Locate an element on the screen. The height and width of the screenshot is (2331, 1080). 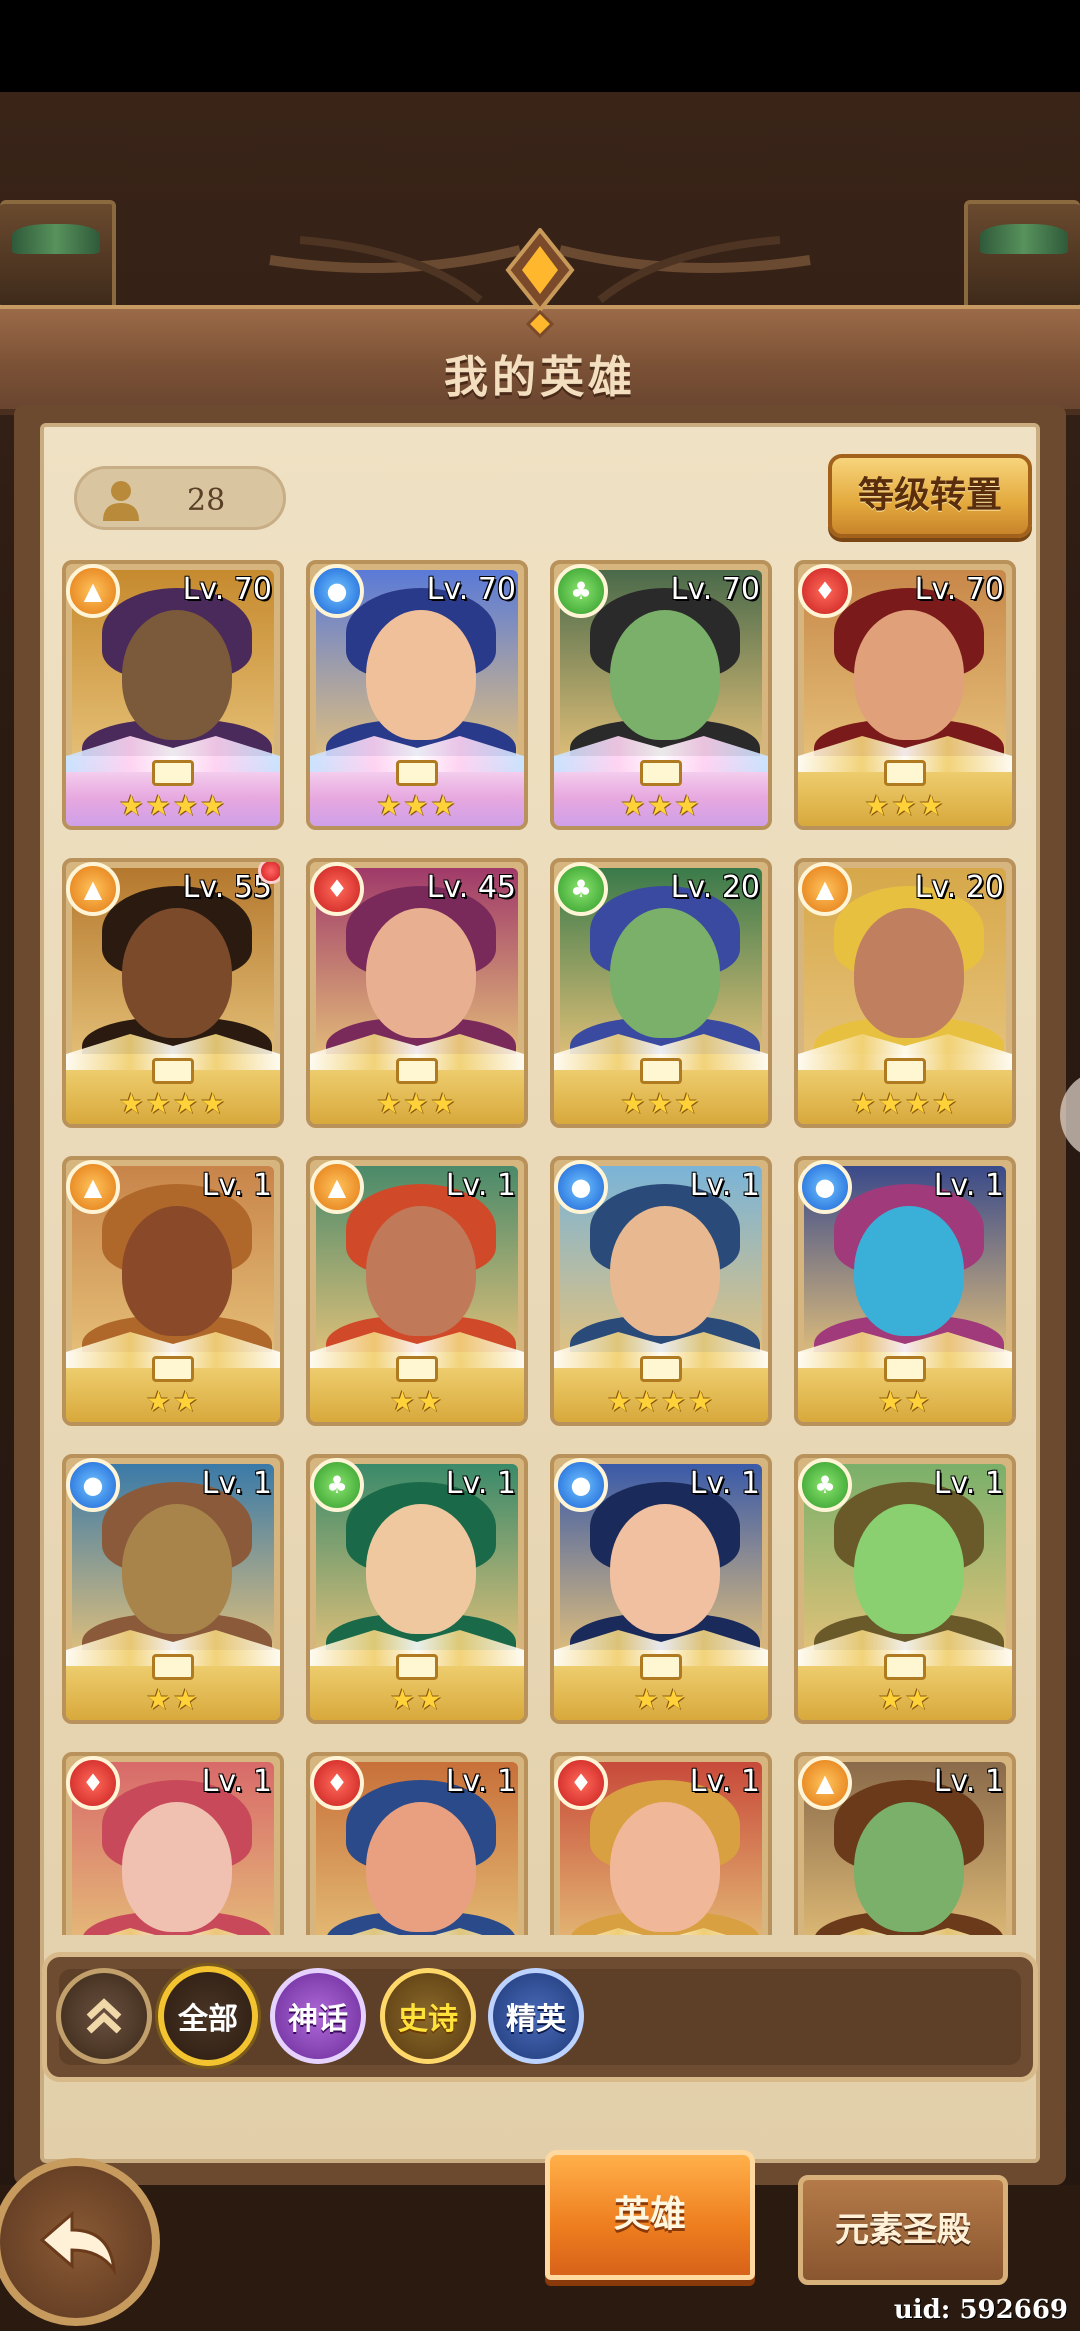
tab-temple-label: 元素圣殿 is located at coordinates (903, 2230).